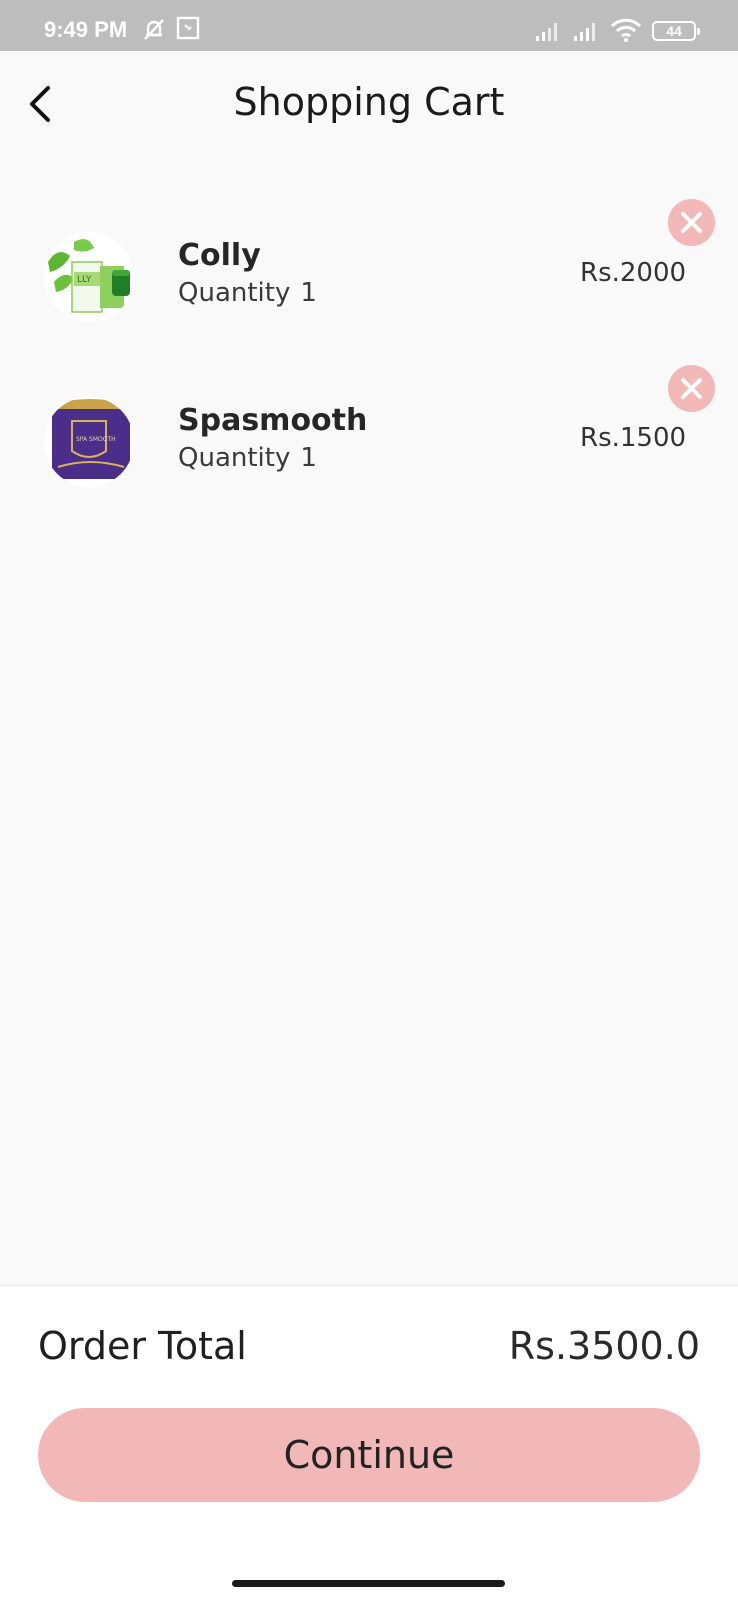 This screenshot has height=1599, width=738. Describe the element at coordinates (154, 31) in the screenshot. I see `mute-icon` at that location.